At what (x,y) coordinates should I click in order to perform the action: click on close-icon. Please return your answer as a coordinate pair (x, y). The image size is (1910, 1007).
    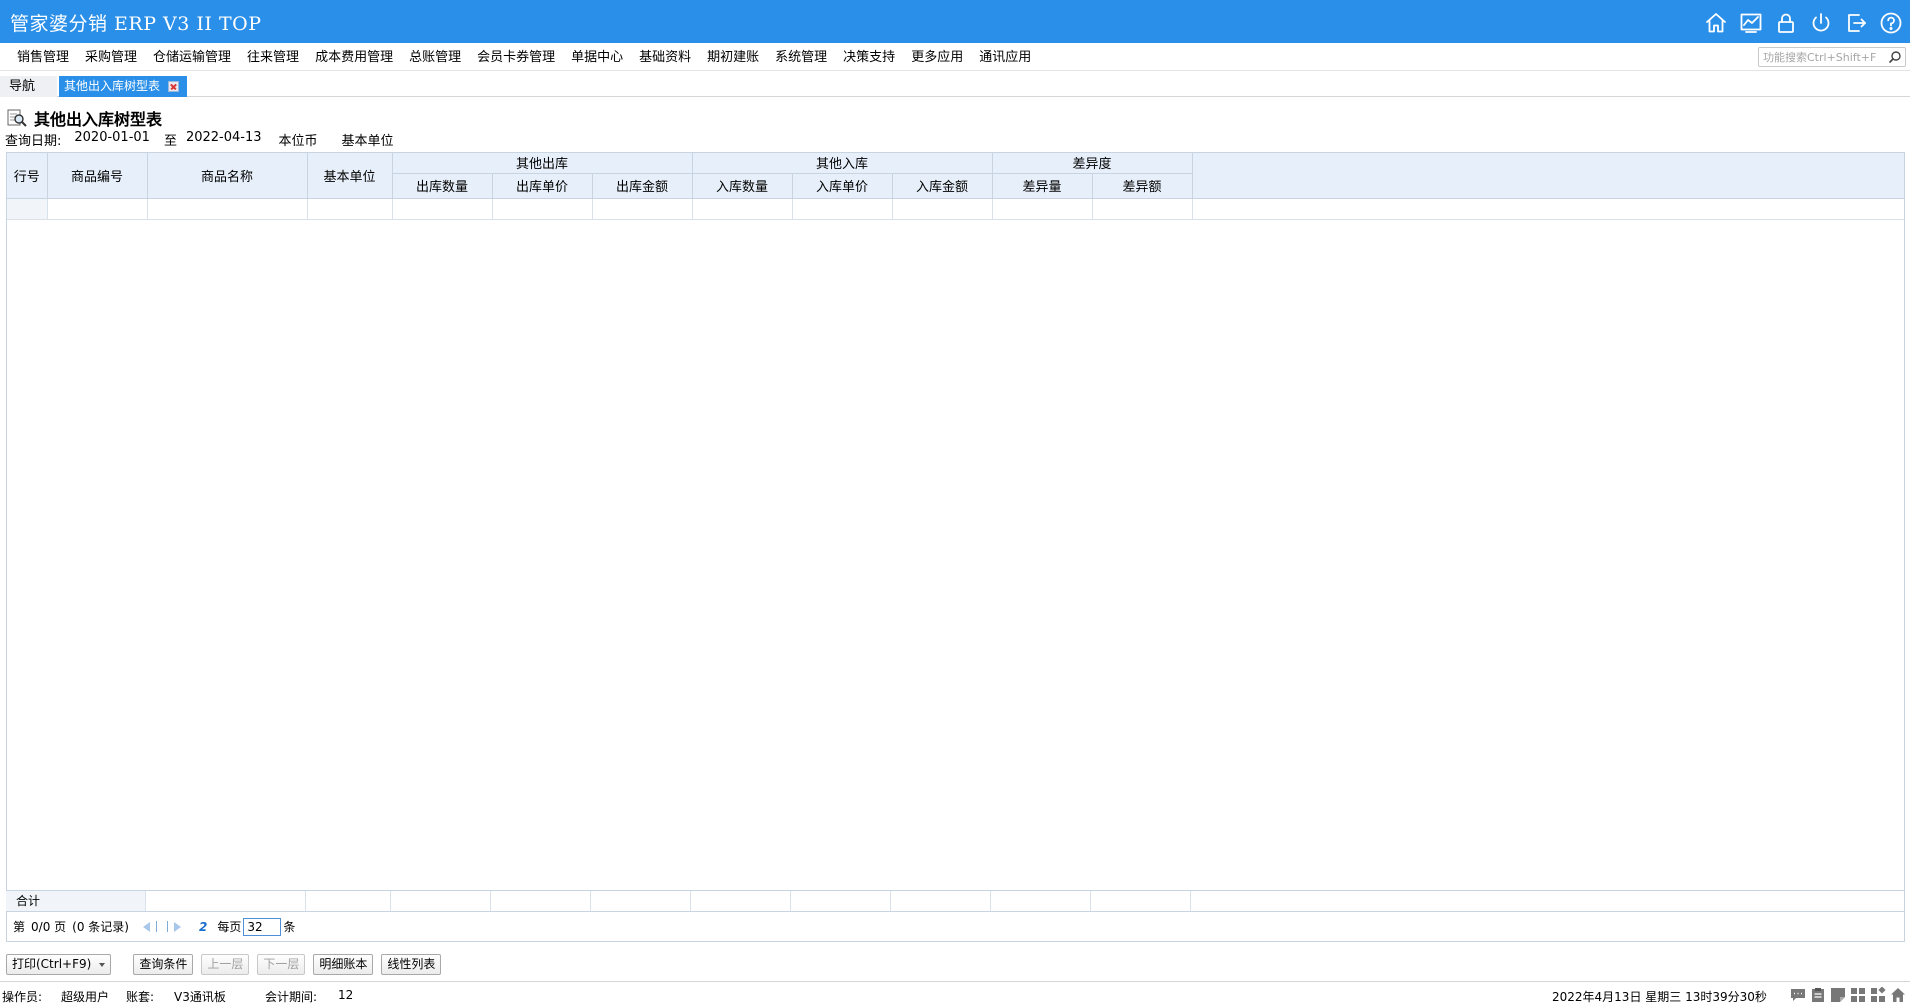
    Looking at the image, I should click on (174, 86).